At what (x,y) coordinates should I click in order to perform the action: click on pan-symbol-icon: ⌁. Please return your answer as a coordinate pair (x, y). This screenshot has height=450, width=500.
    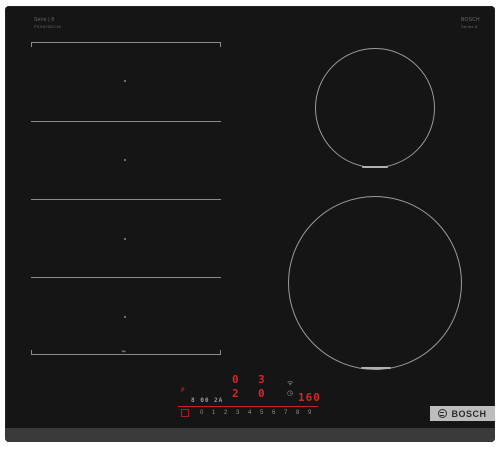
    Looking at the image, I should click on (124, 351).